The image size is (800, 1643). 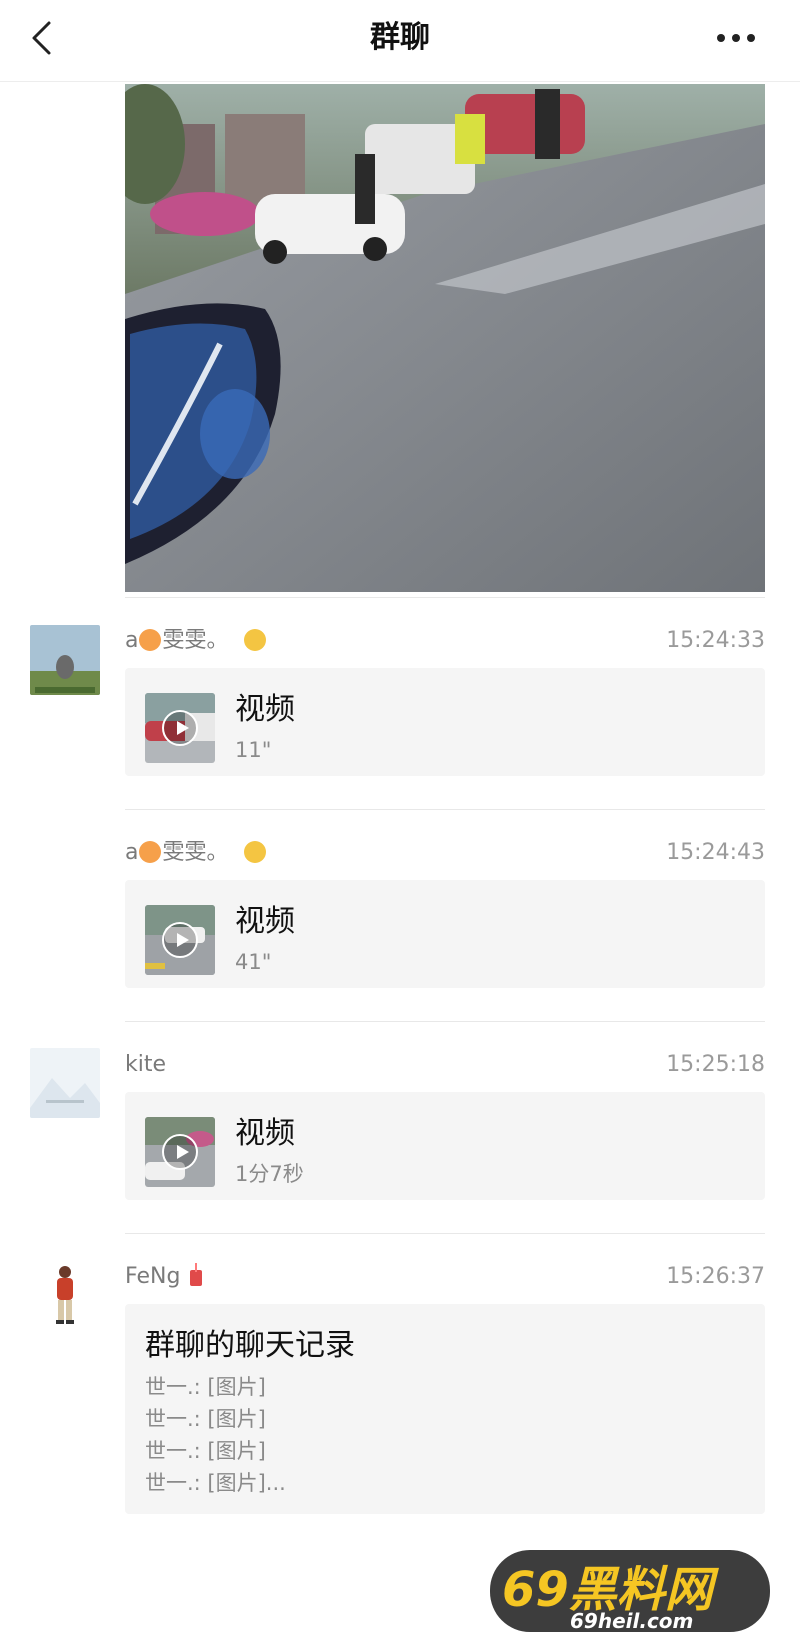 I want to click on timestamp: 15:24:33, so click(x=715, y=640).